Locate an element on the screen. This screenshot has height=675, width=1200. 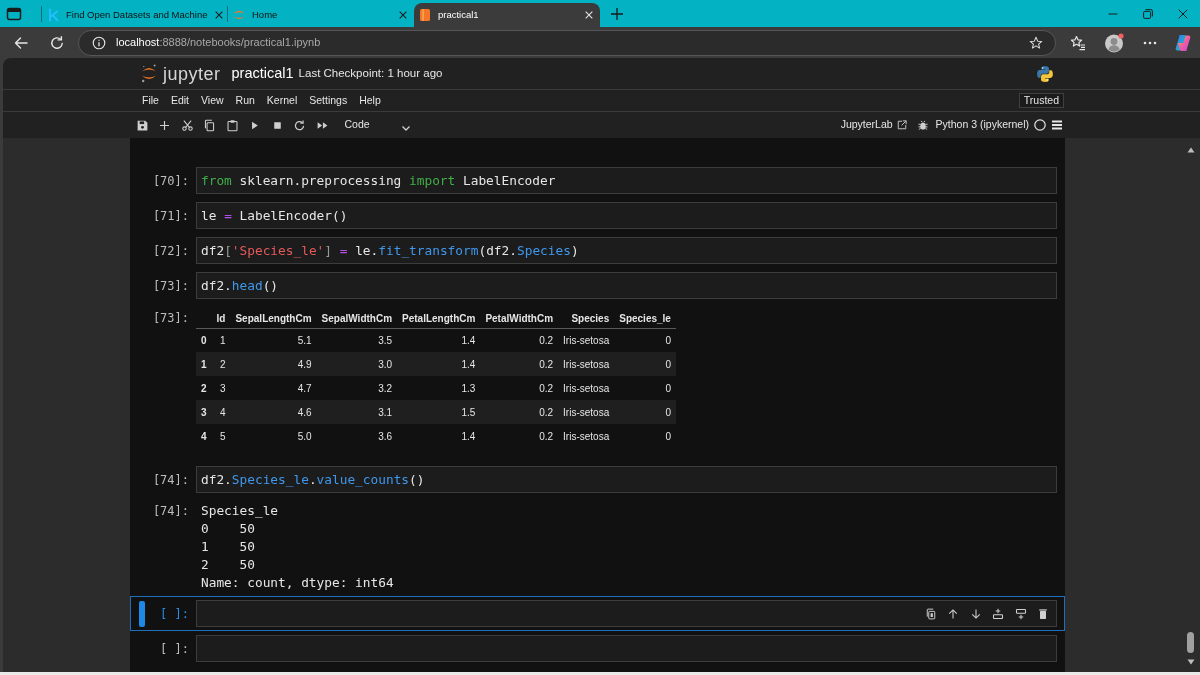
app-logo-icon is located at coordinates (1183, 42).